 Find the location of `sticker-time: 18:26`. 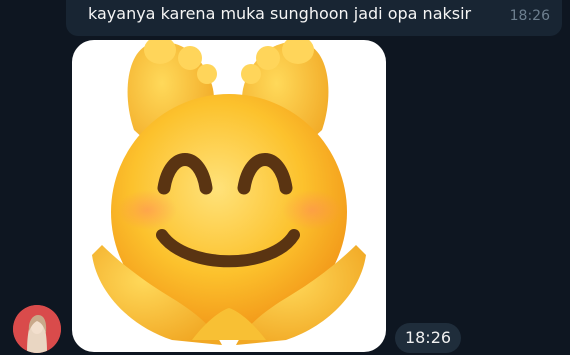

sticker-time: 18:26 is located at coordinates (428, 338).